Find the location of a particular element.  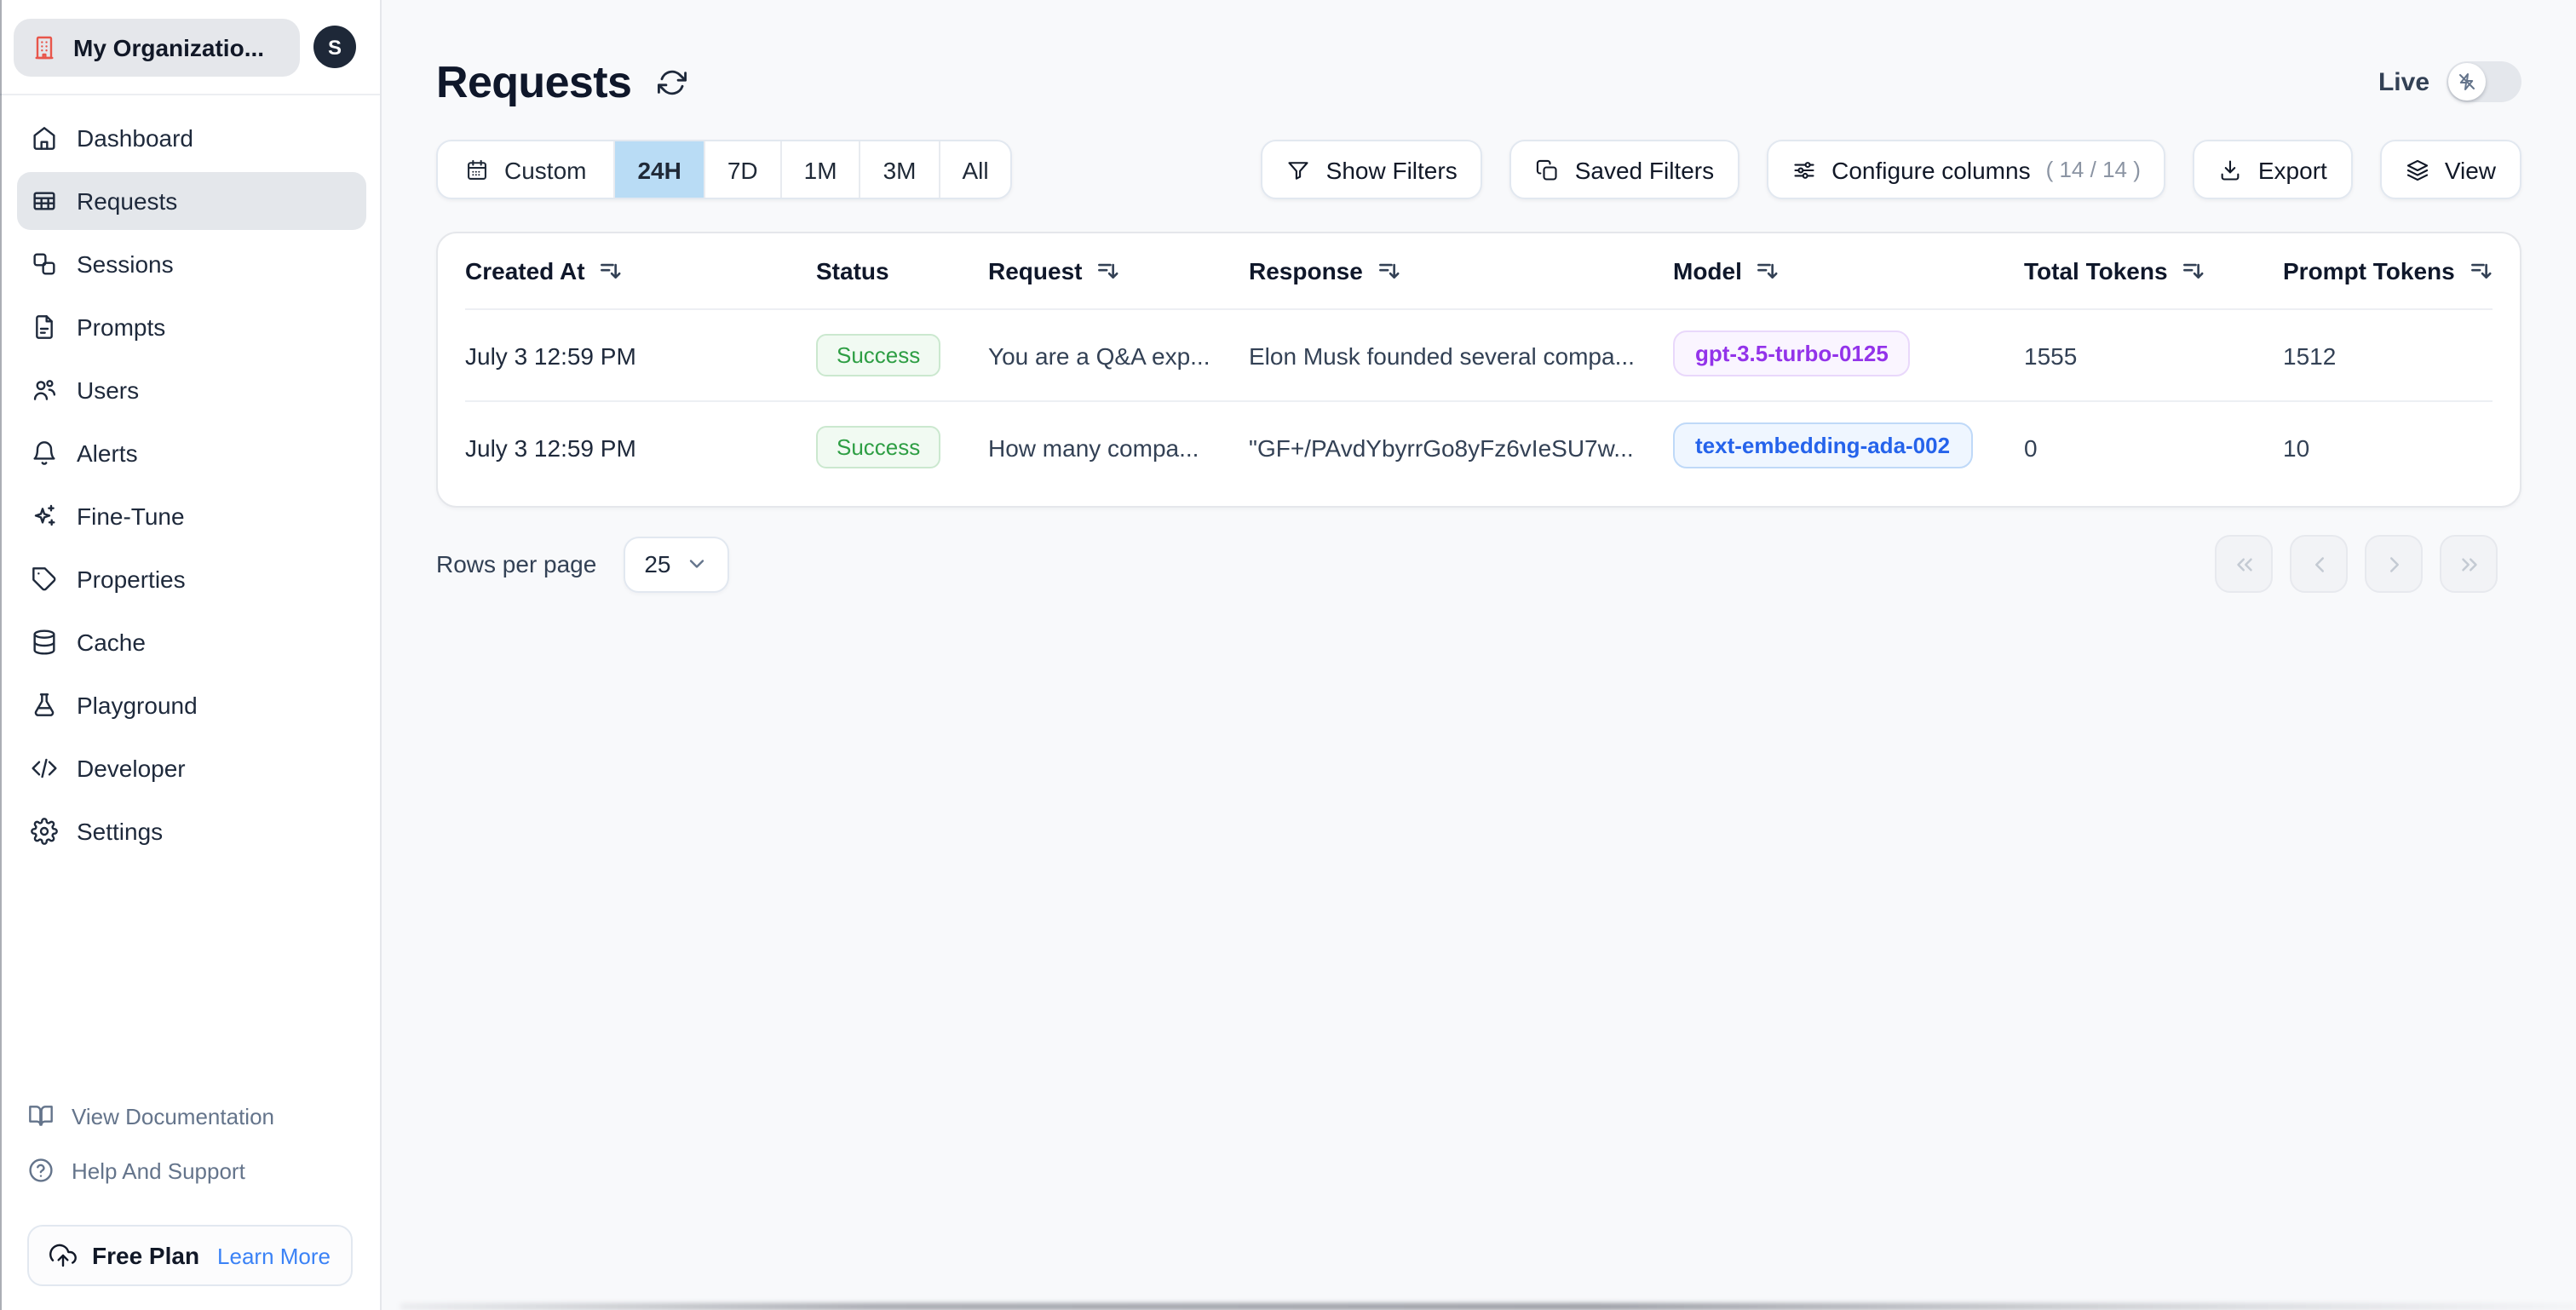

export-button: Export is located at coordinates (2273, 169).